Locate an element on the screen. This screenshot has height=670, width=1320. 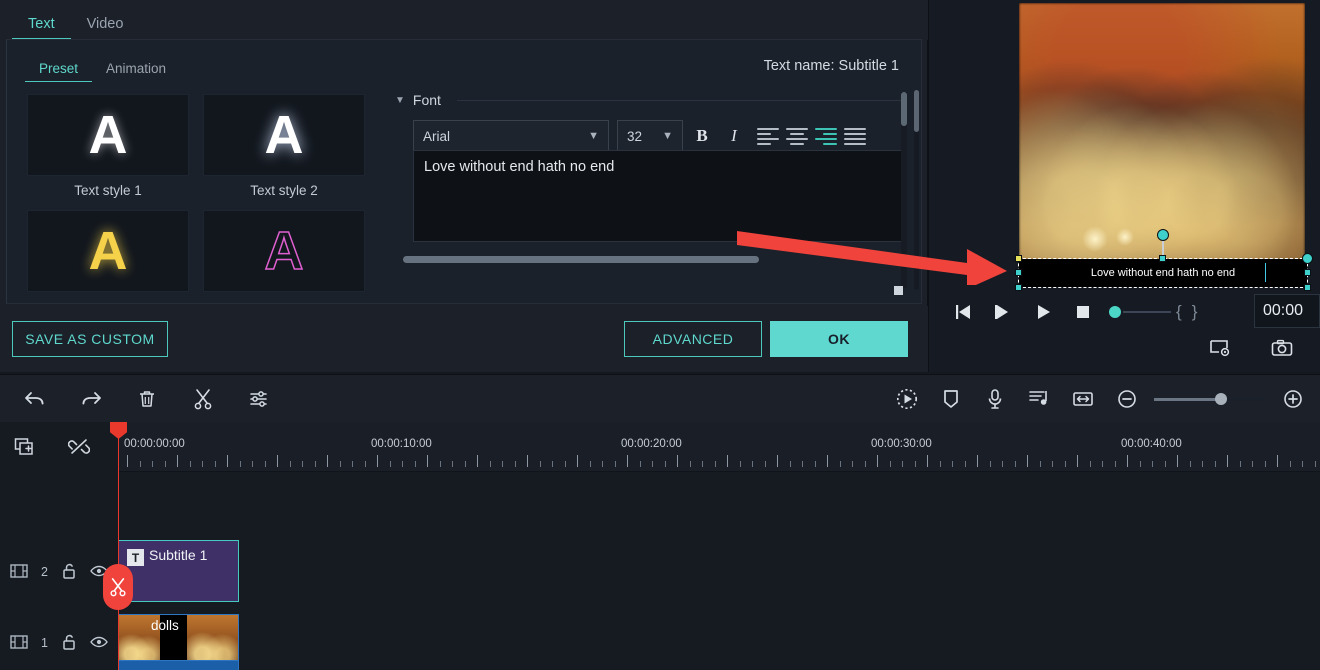
play-button is located at coordinates (1043, 312).